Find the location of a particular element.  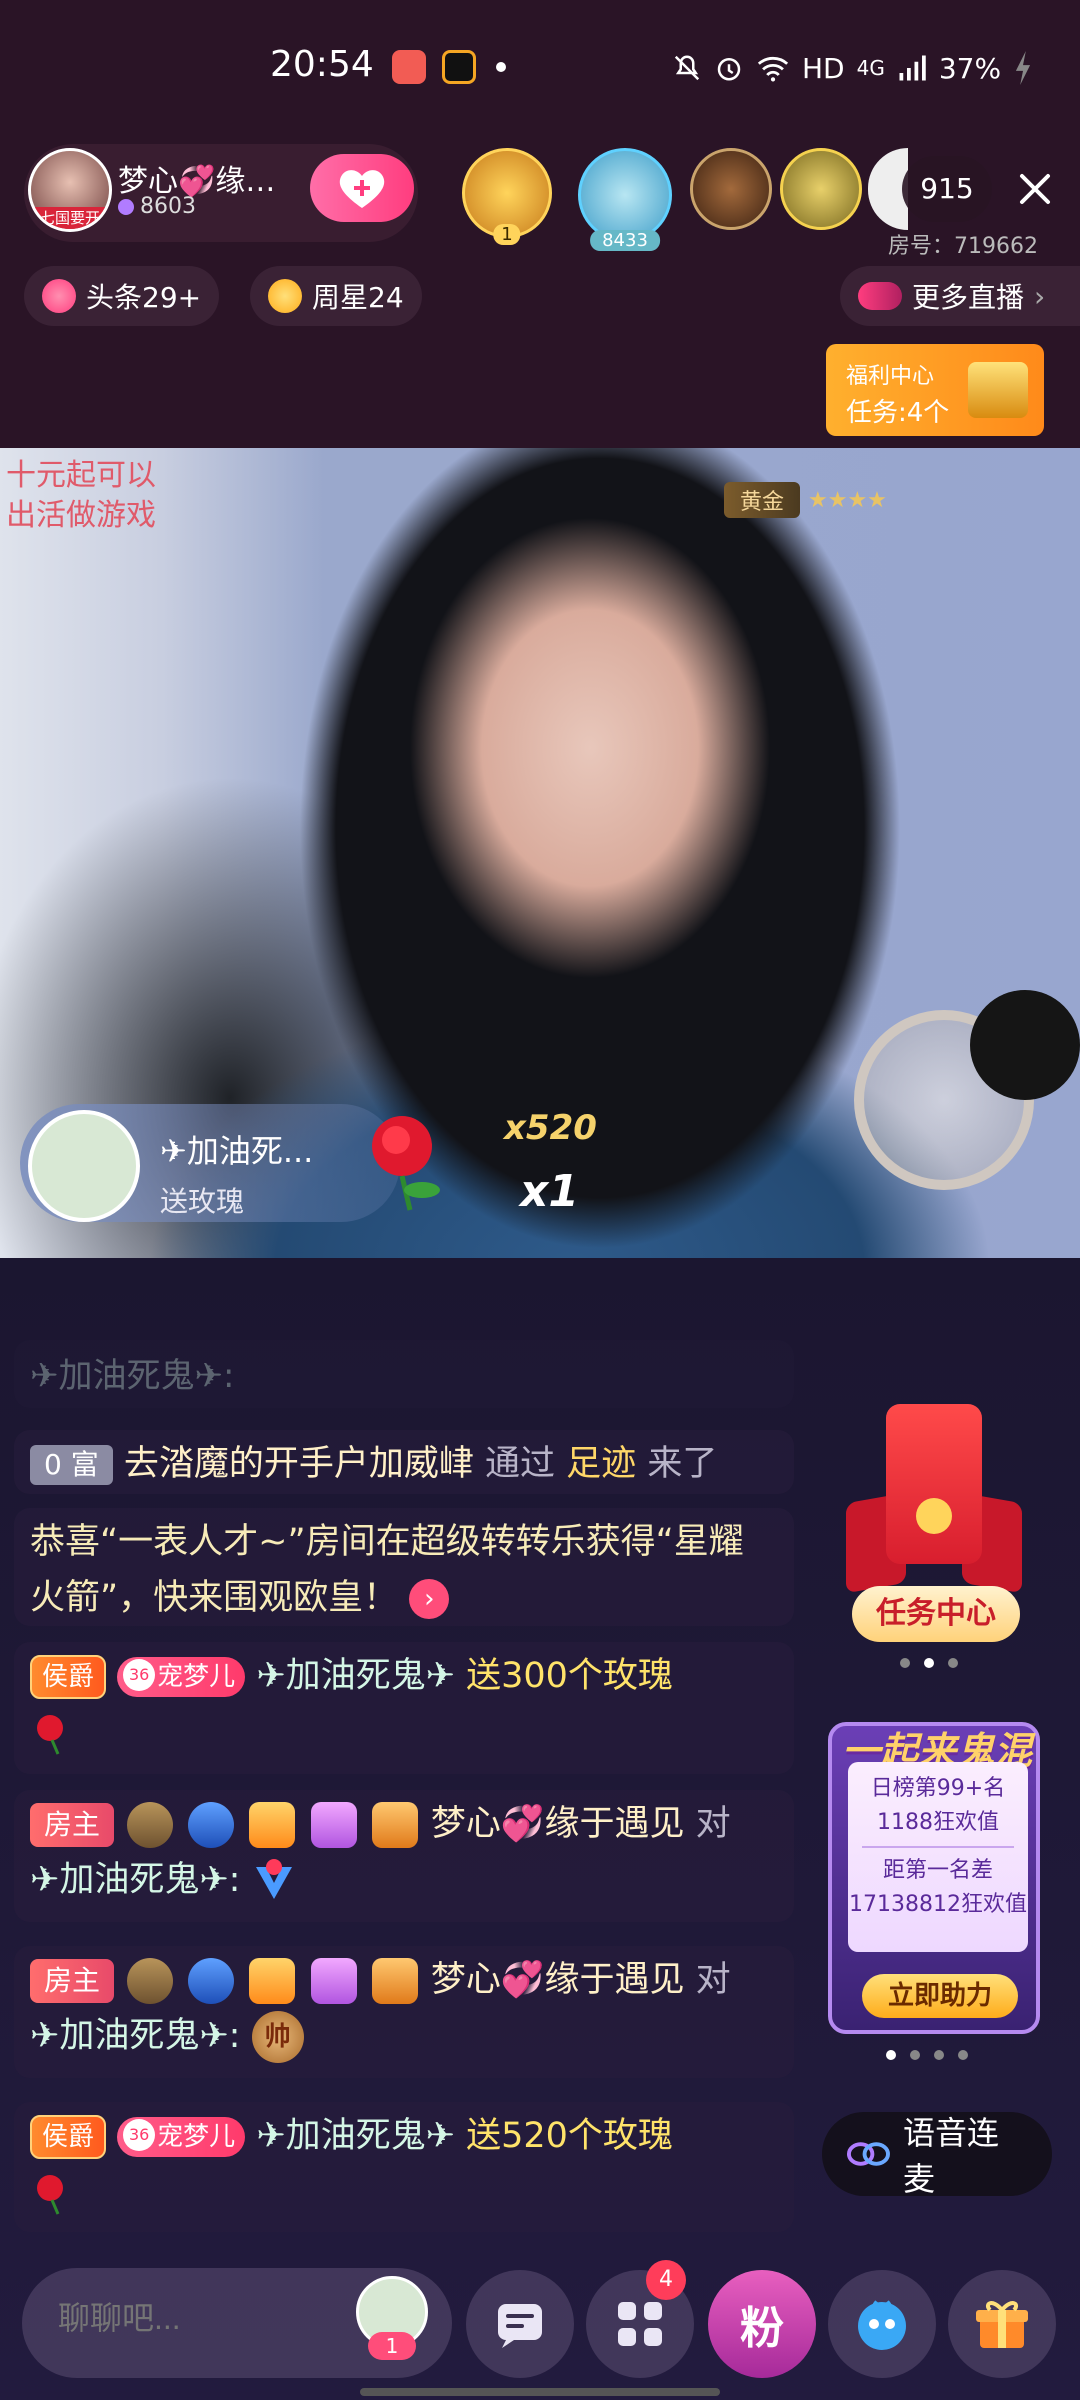

game-button is located at coordinates (882, 2324).